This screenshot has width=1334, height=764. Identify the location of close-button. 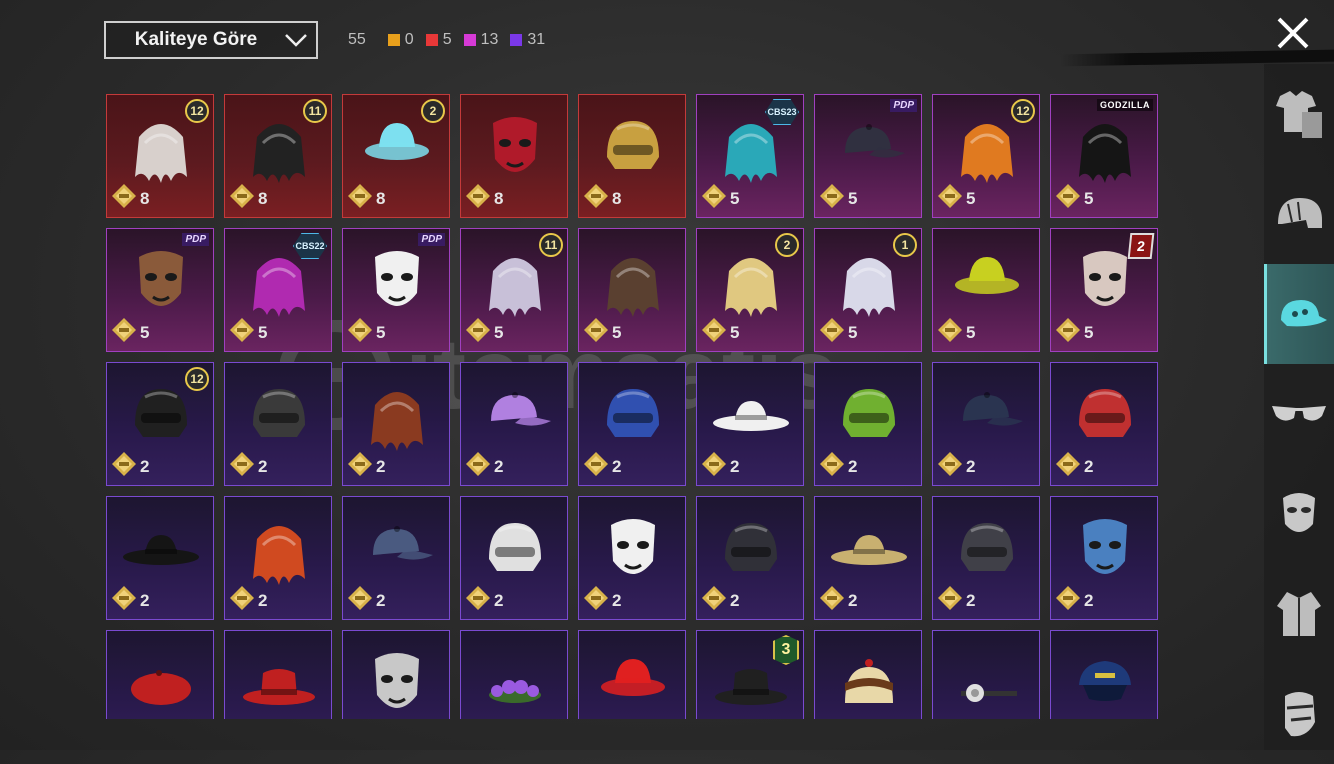
(1293, 33).